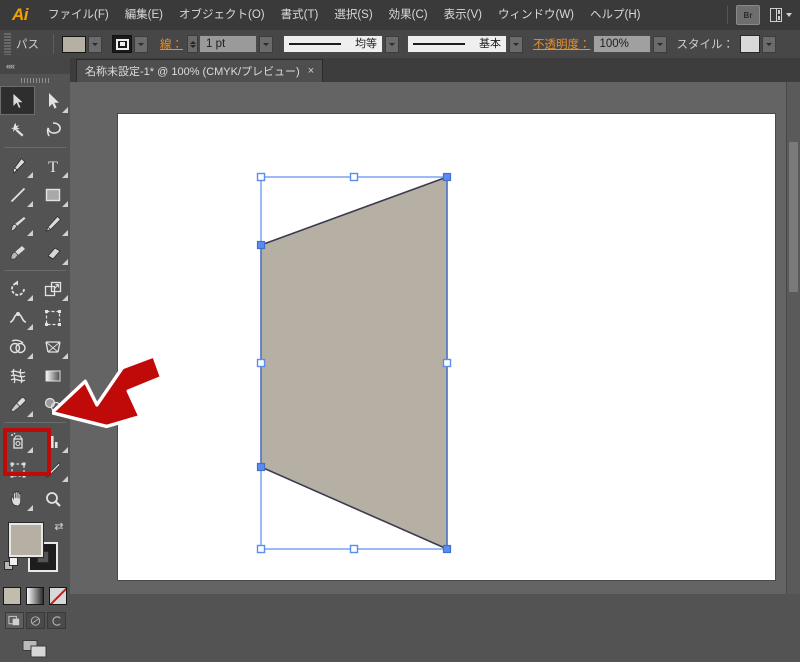  Describe the element at coordinates (793, 338) in the screenshot. I see `vertical-scrollbar` at that location.